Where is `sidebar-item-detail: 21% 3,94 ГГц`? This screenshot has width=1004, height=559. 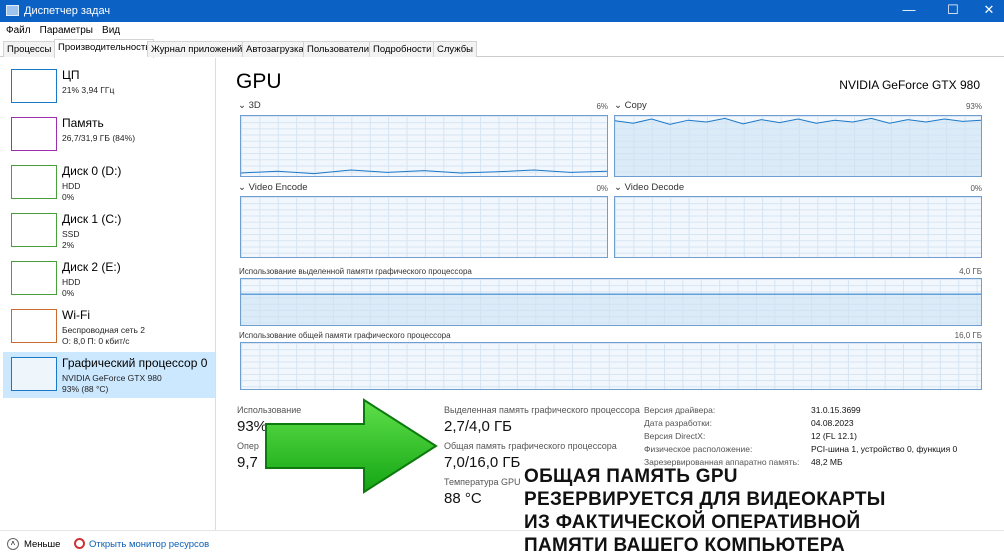 sidebar-item-detail: 21% 3,94 ГГц is located at coordinates (88, 90).